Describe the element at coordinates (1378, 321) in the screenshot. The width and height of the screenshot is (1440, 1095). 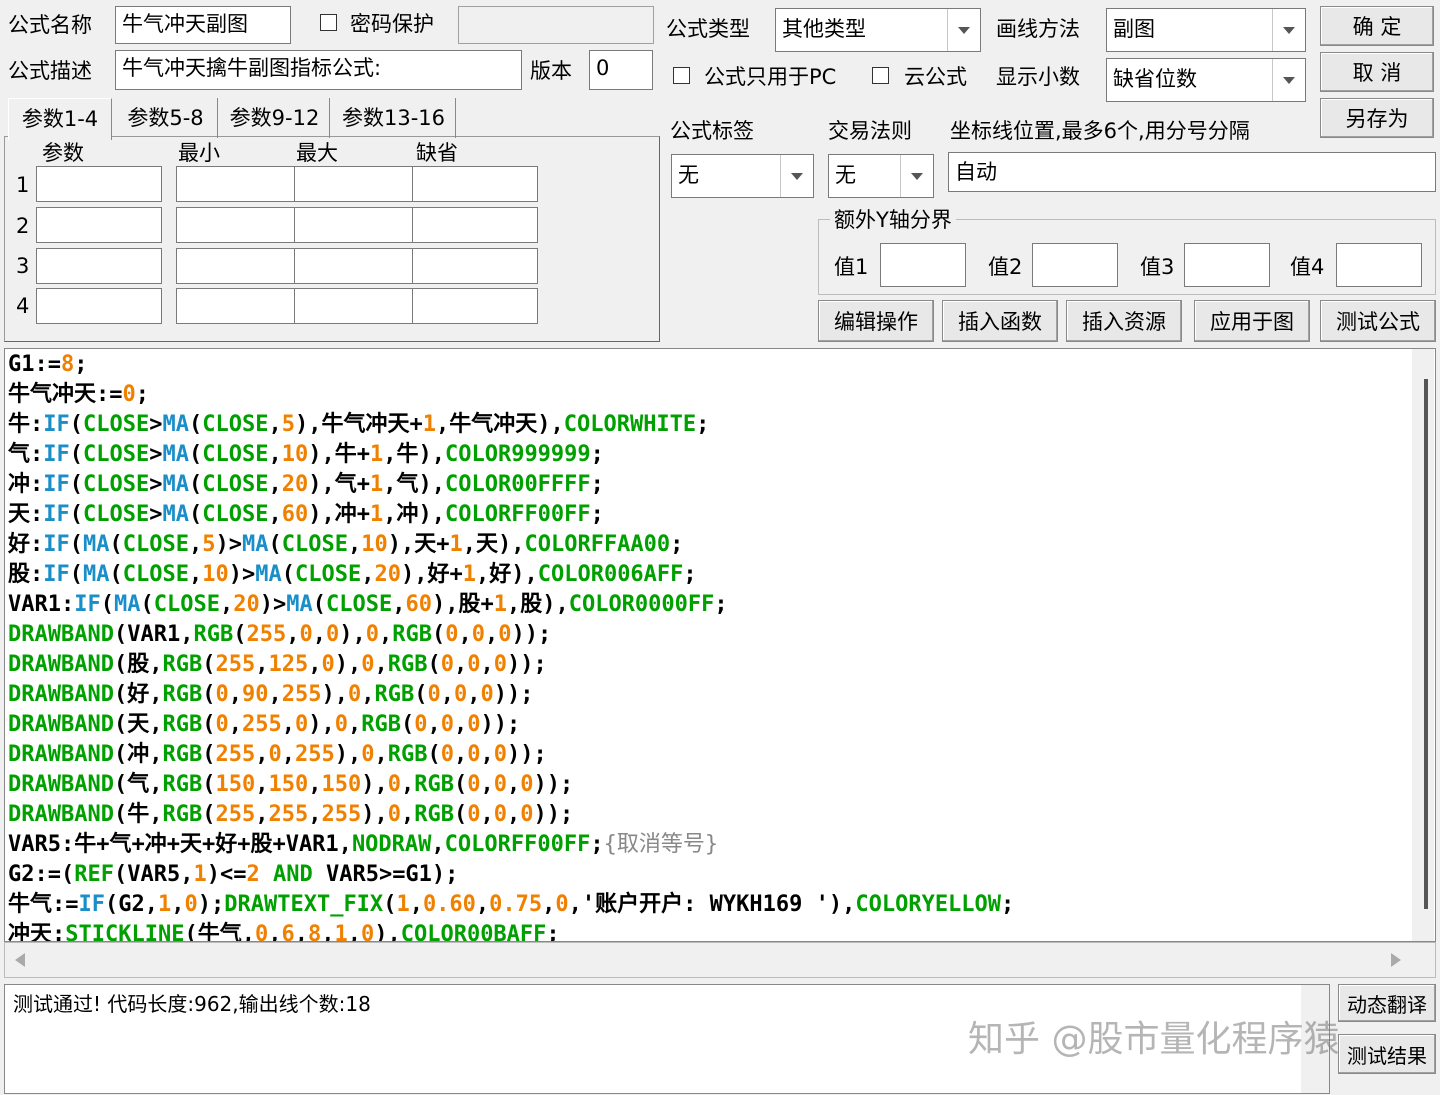
I see `test-formula-button: 测试公式` at that location.